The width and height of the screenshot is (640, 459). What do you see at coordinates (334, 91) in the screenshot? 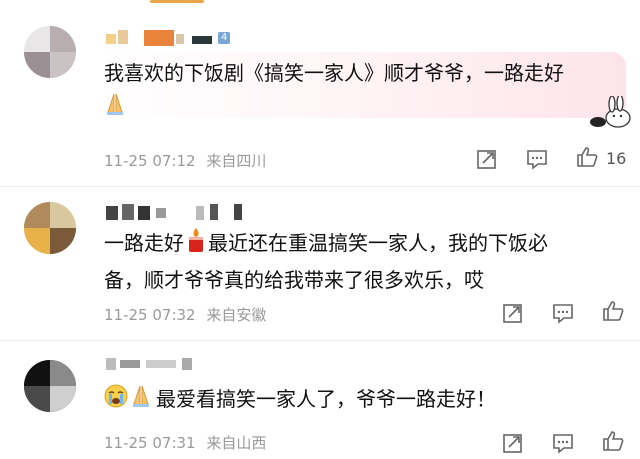
I see `comment-text: 我喜欢的下饭剧《搞笑一家人》顺才爷爷，一路走好` at bounding box center [334, 91].